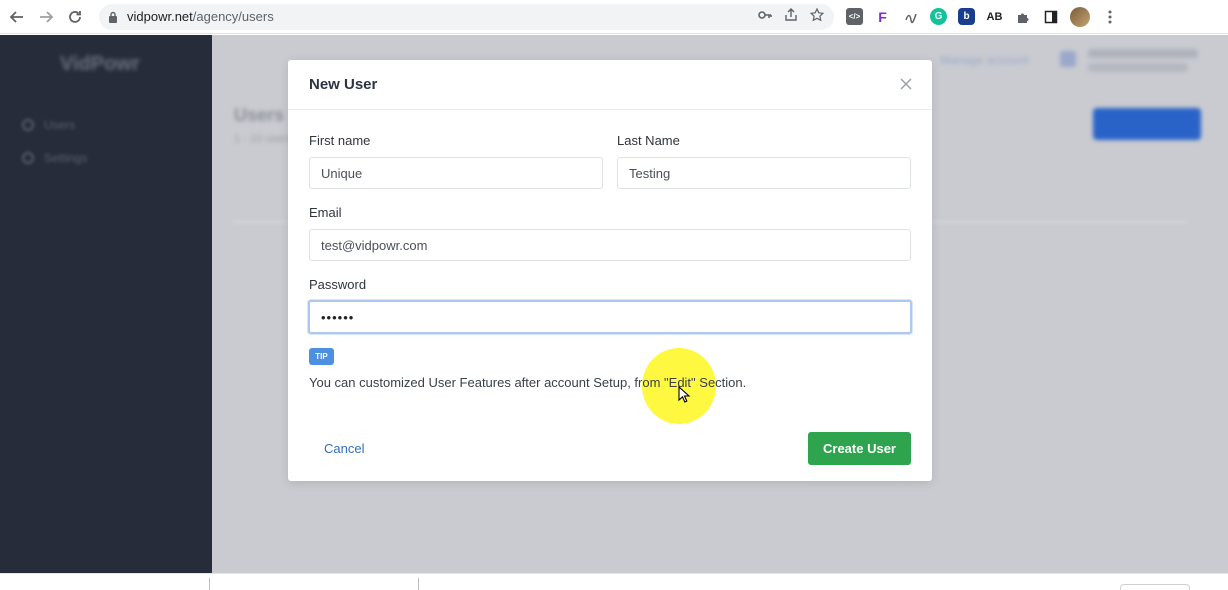 The width and height of the screenshot is (1228, 590). I want to click on url-path: /agency/users, so click(233, 16).